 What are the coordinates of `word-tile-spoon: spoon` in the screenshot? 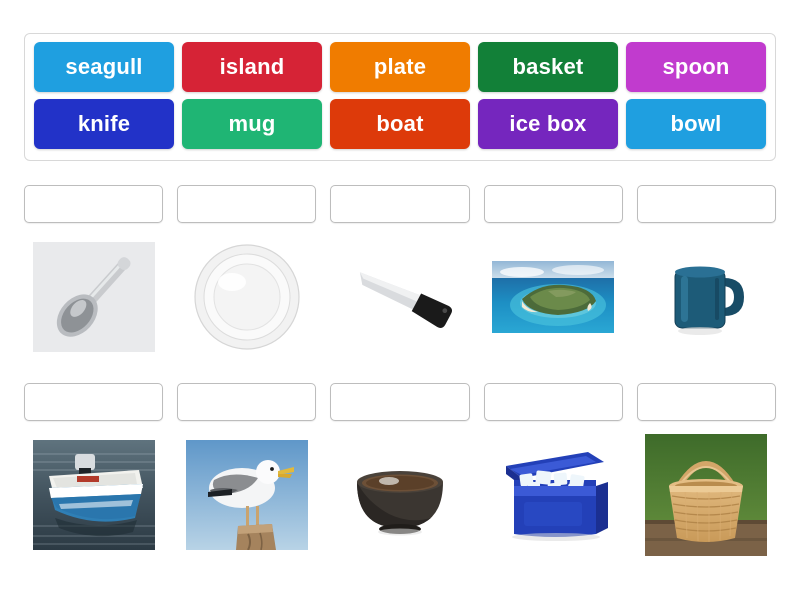 It's located at (696, 67).